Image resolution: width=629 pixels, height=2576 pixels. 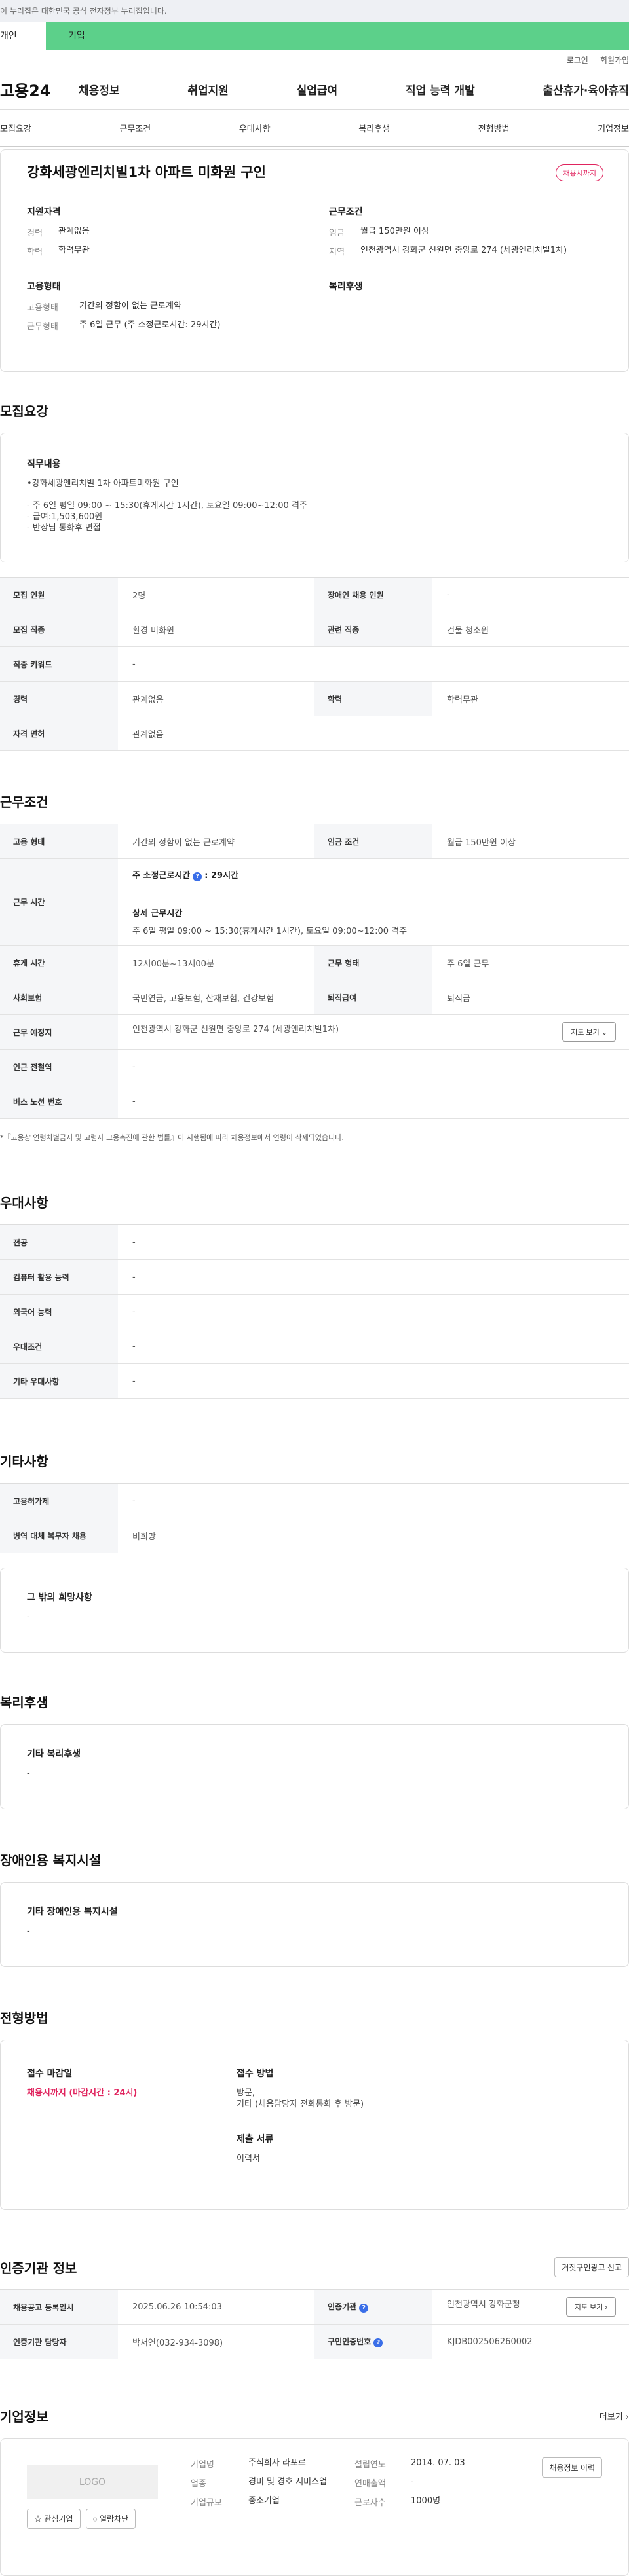 What do you see at coordinates (438, 2463) in the screenshot?
I see `founded-value: 2014. 07. 03` at bounding box center [438, 2463].